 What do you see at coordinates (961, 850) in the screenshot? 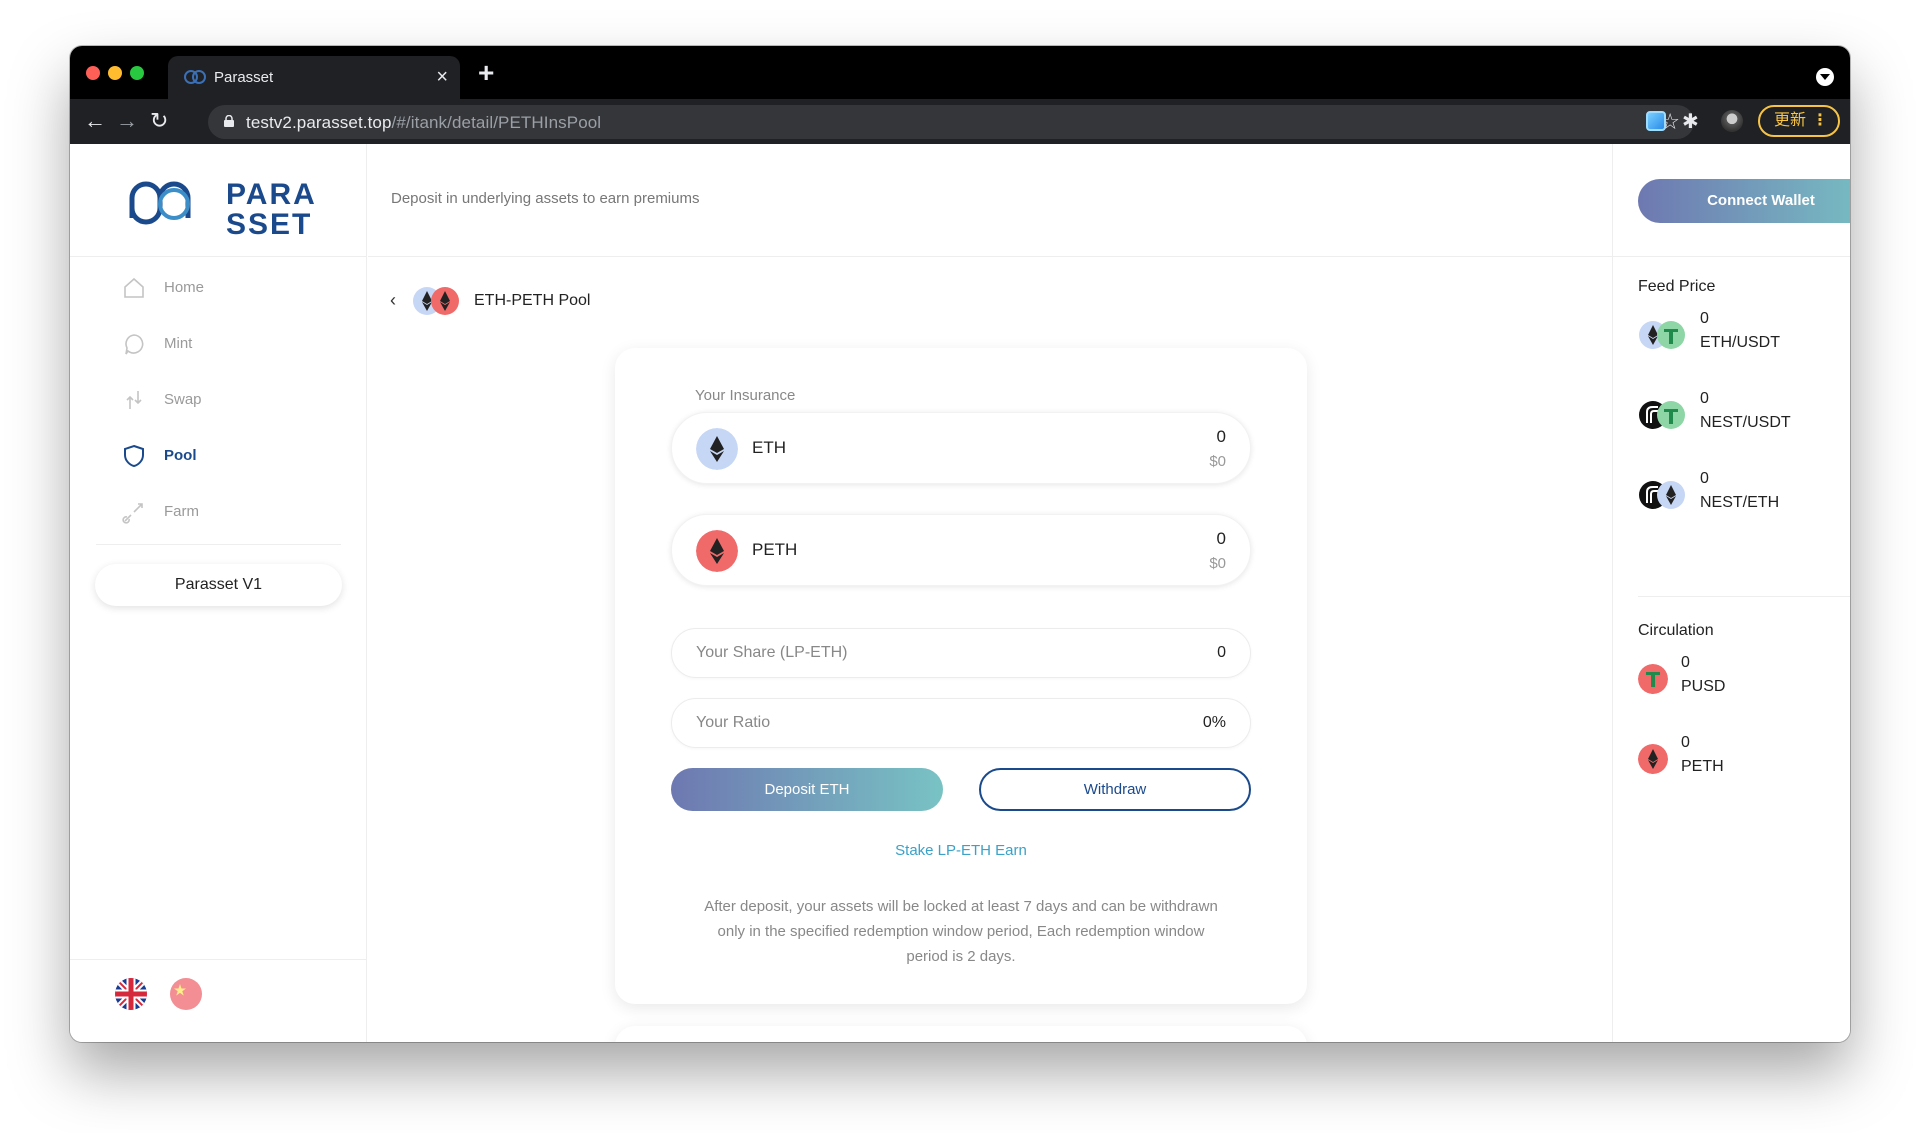
I see `stake-lp-link: Stake LP-ETH Earn` at bounding box center [961, 850].